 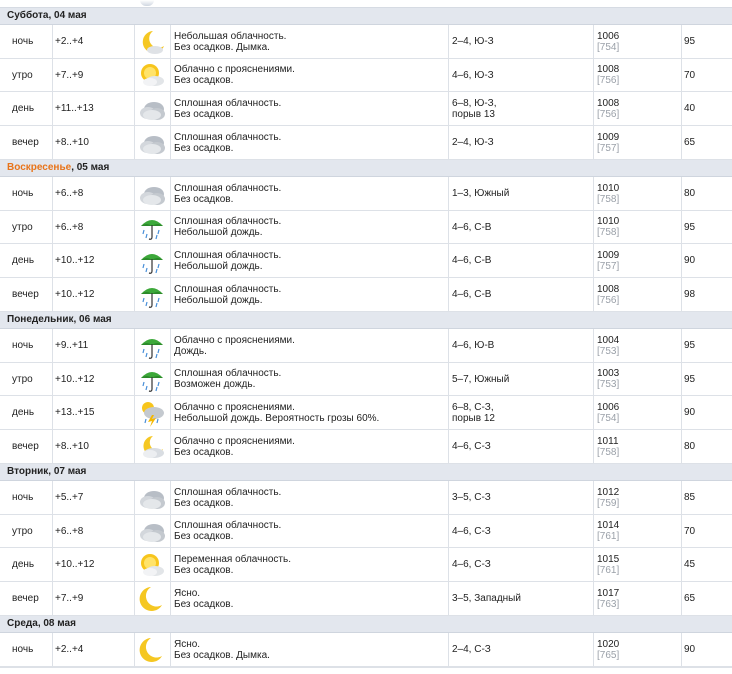 I want to click on pressure-hpa: 1003, so click(x=608, y=373).